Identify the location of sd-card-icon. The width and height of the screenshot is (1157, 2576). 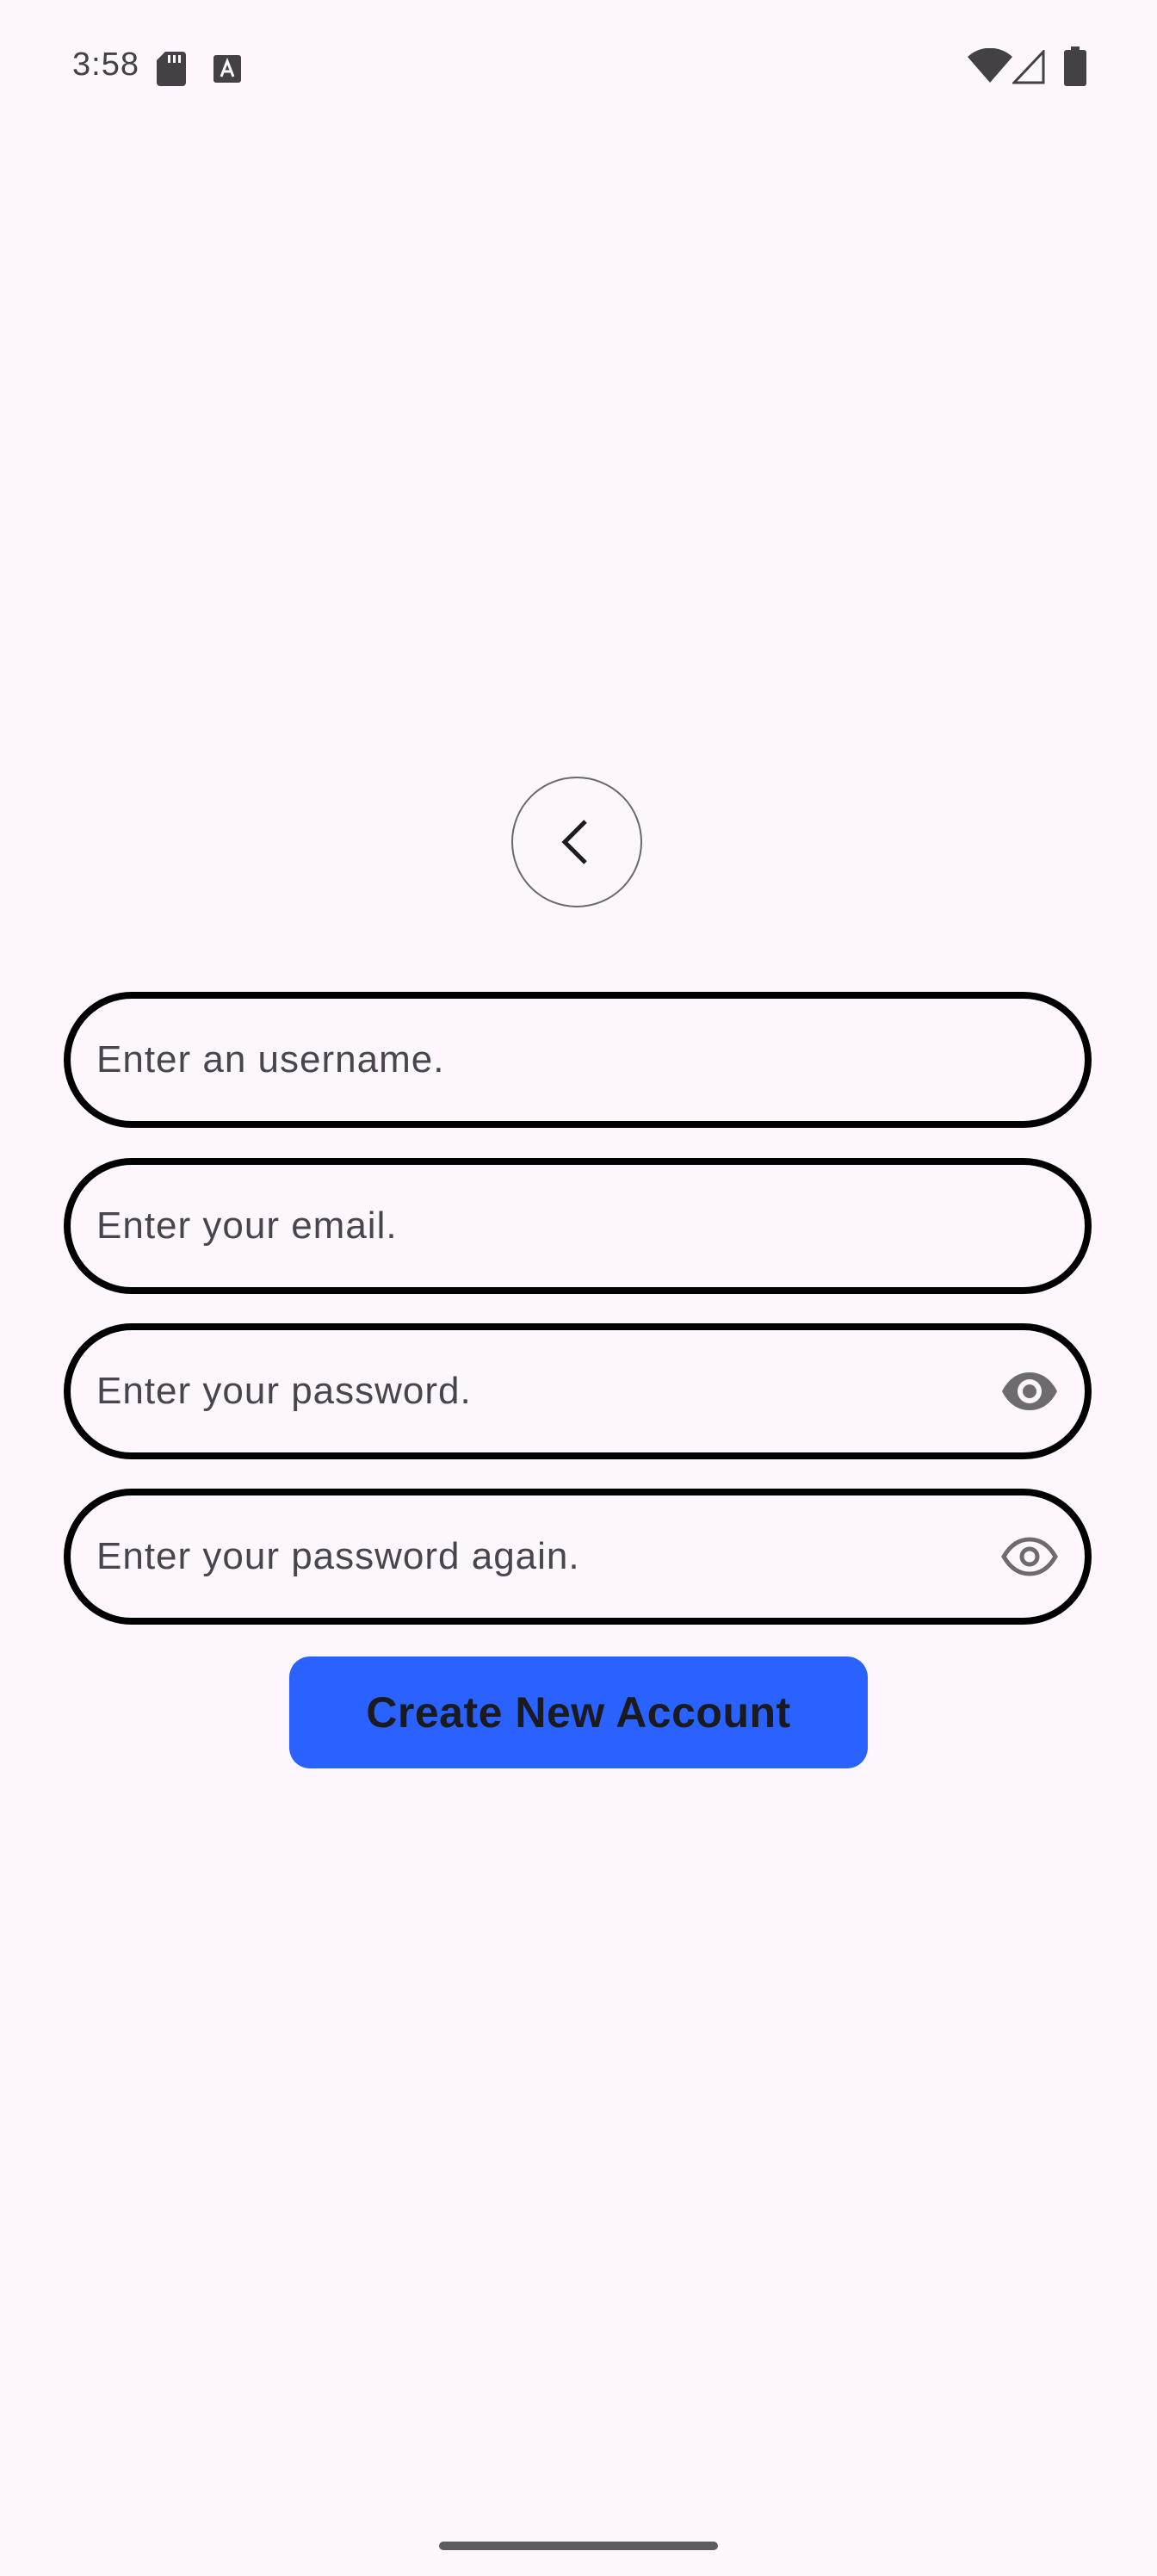
(171, 69).